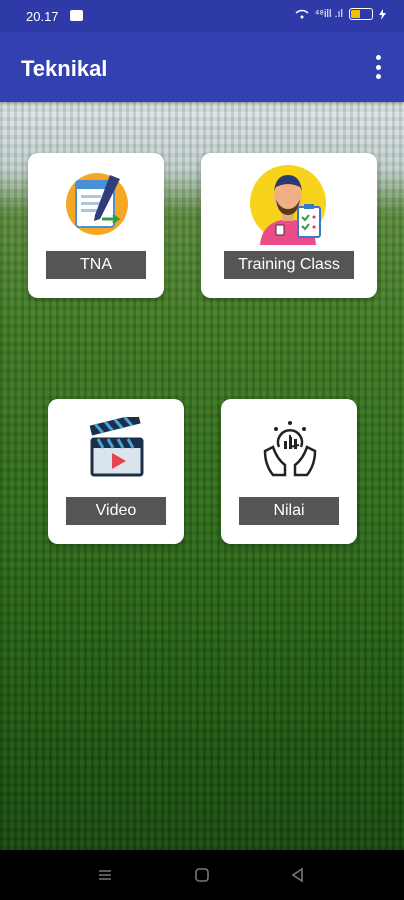  I want to click on training-class-label: Training Class, so click(289, 265).